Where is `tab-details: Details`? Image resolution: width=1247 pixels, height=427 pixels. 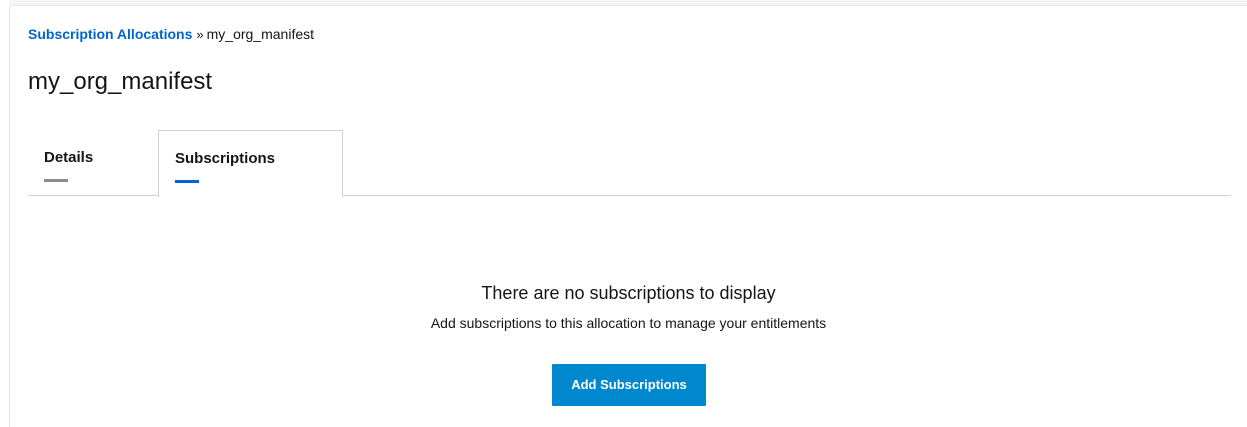
tab-details: Details is located at coordinates (93, 163).